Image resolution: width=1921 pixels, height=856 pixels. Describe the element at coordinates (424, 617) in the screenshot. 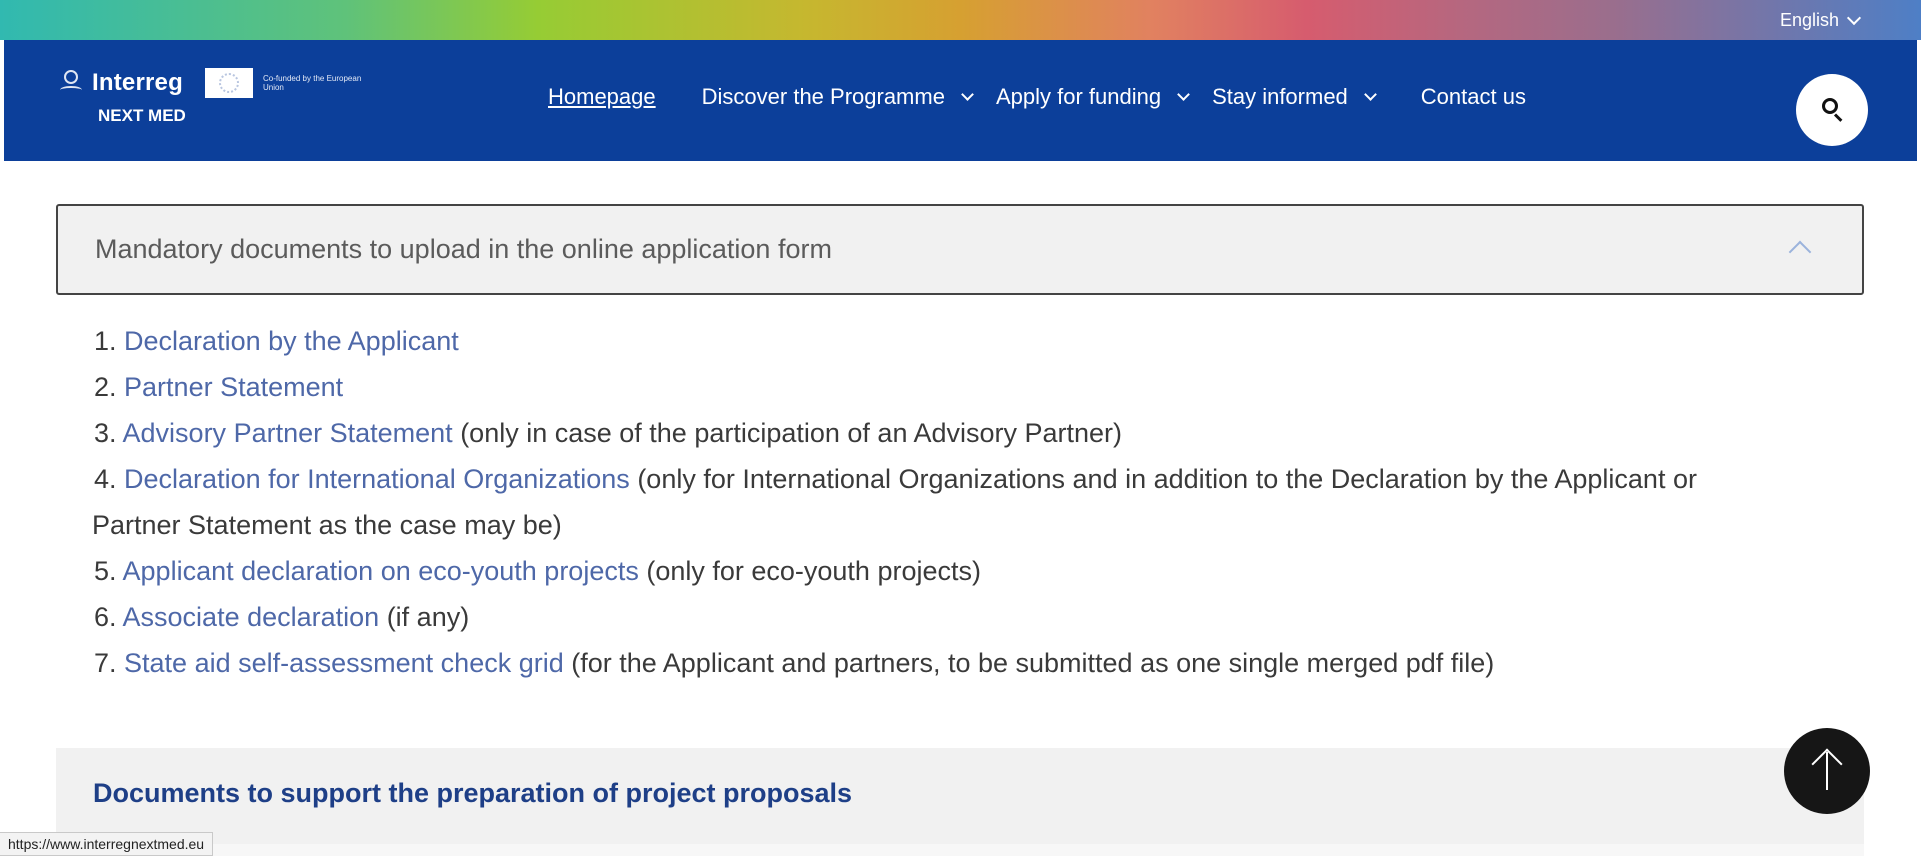

I see `item-note: (if any)` at that location.